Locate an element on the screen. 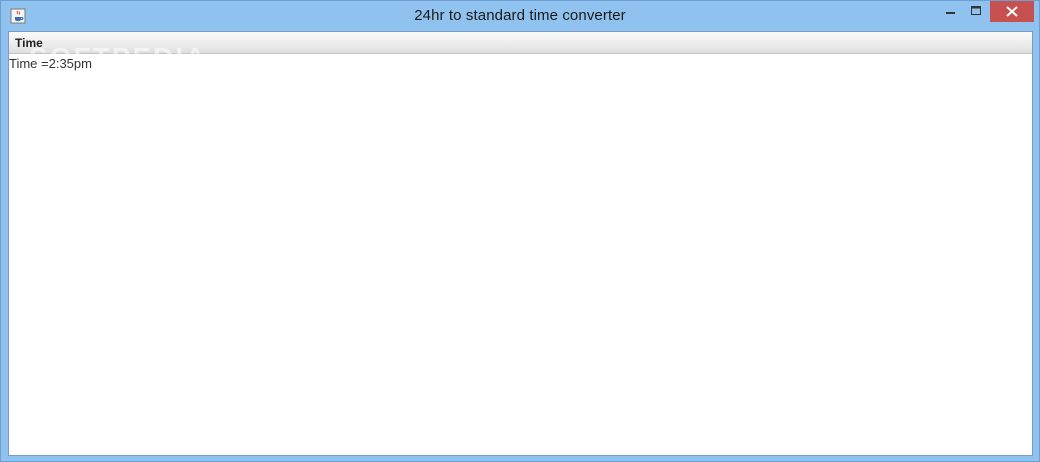  maximize-button is located at coordinates (976, 11).